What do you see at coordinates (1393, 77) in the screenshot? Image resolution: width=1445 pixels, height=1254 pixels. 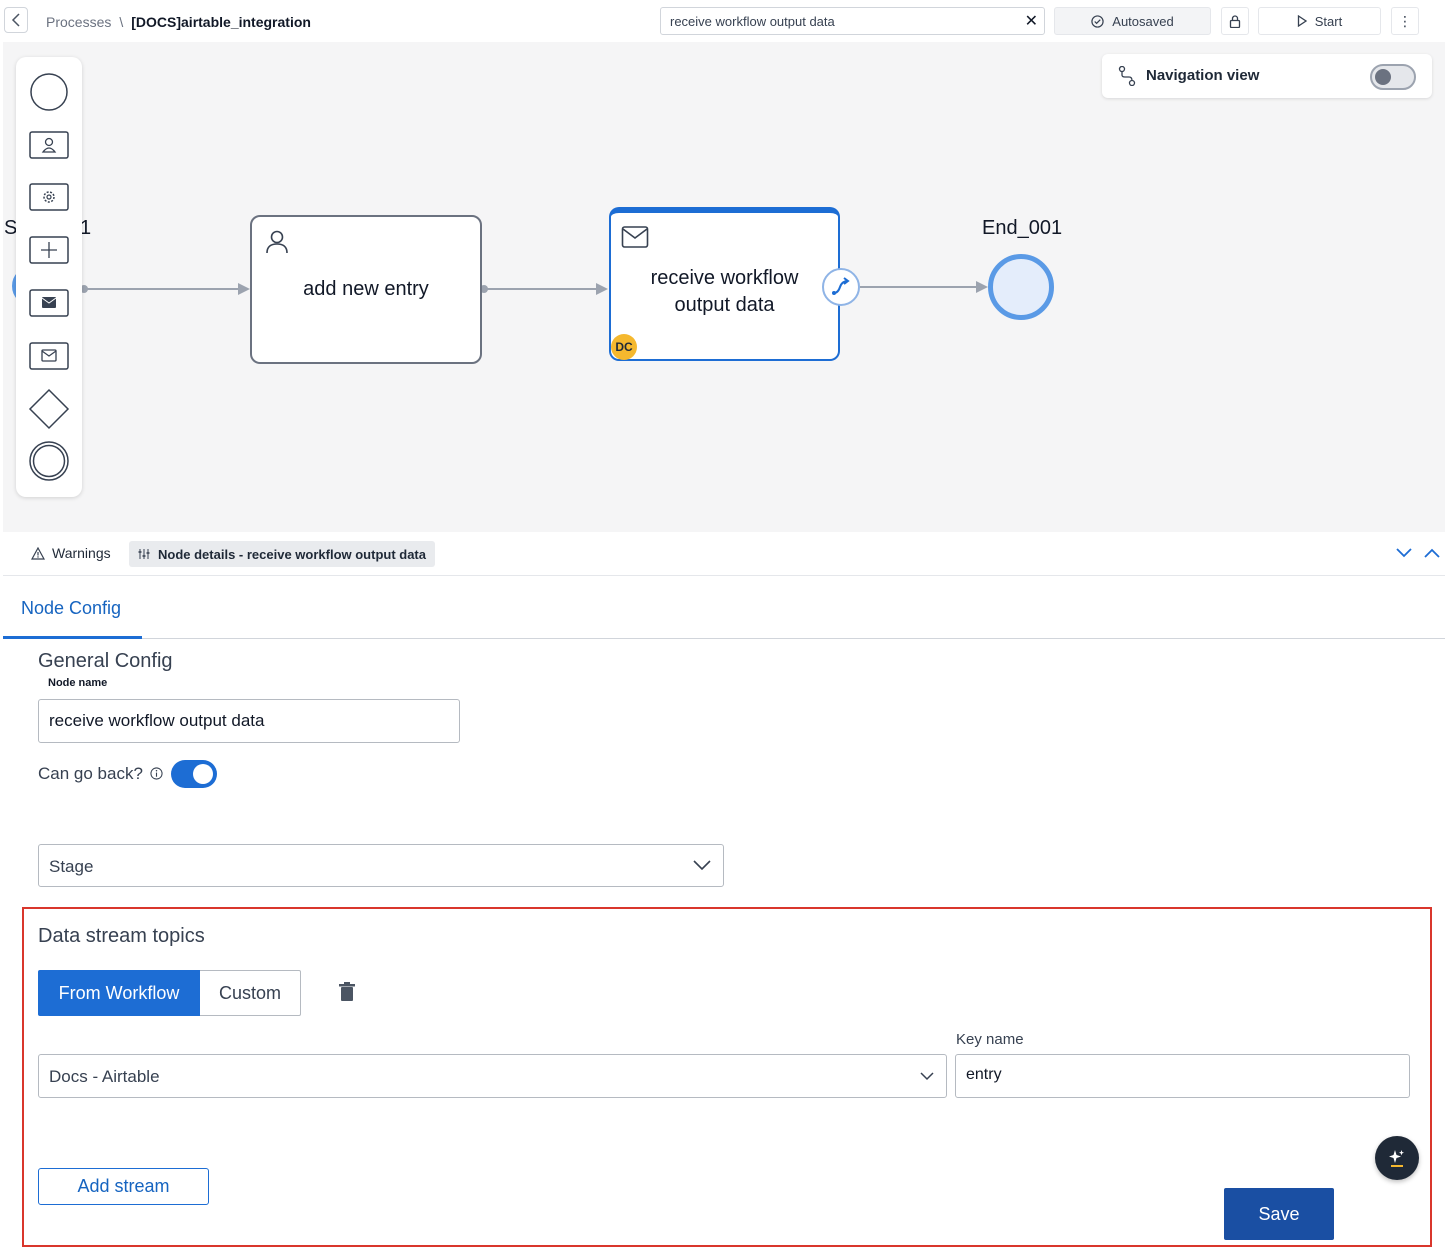 I see `navigation-view-toggle` at bounding box center [1393, 77].